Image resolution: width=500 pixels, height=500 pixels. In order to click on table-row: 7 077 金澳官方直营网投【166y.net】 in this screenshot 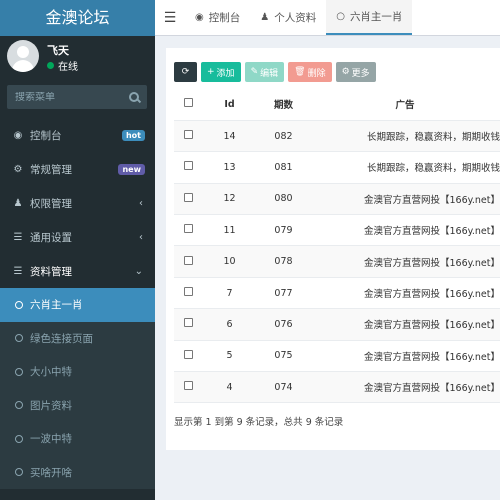, I will do `click(337, 293)`.